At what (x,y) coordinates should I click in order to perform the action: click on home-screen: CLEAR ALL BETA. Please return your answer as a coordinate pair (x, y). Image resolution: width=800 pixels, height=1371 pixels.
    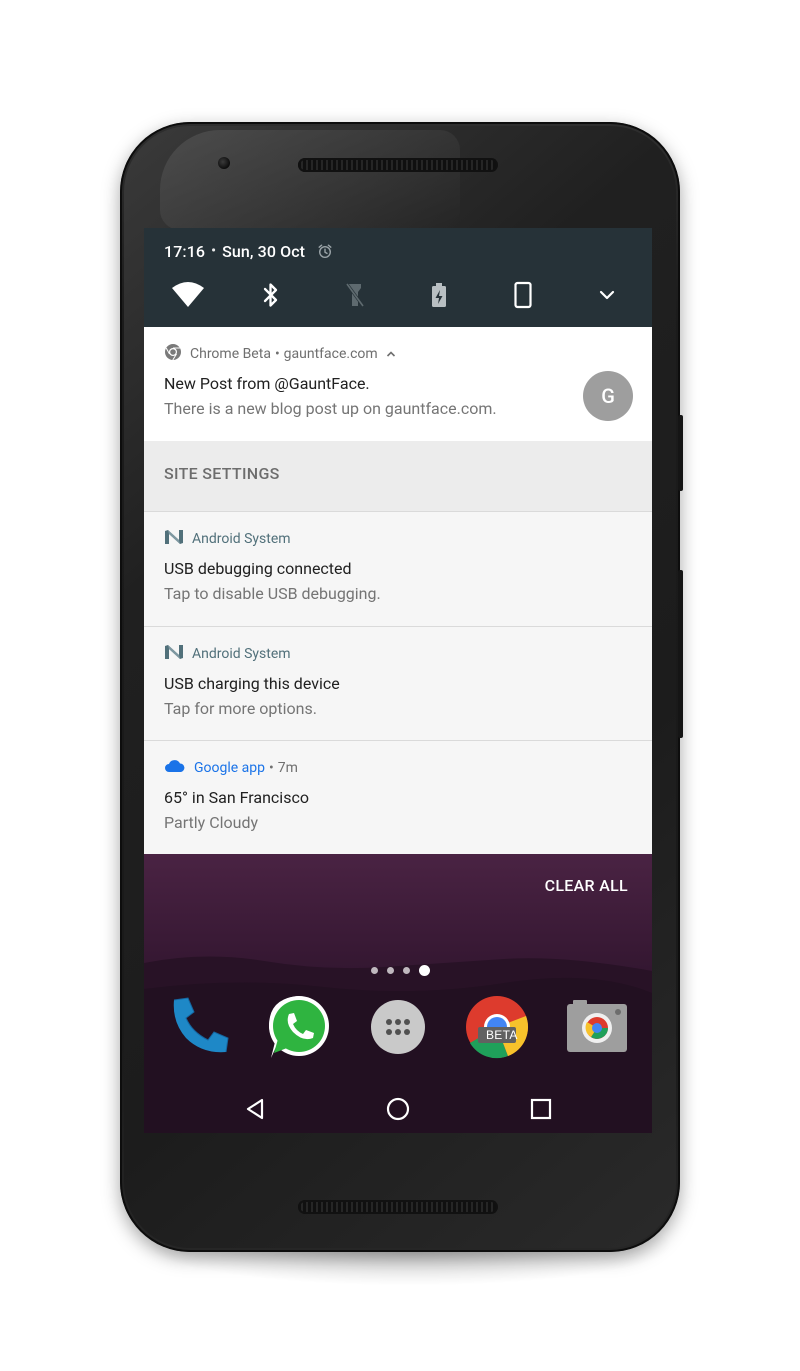
    Looking at the image, I should click on (398, 993).